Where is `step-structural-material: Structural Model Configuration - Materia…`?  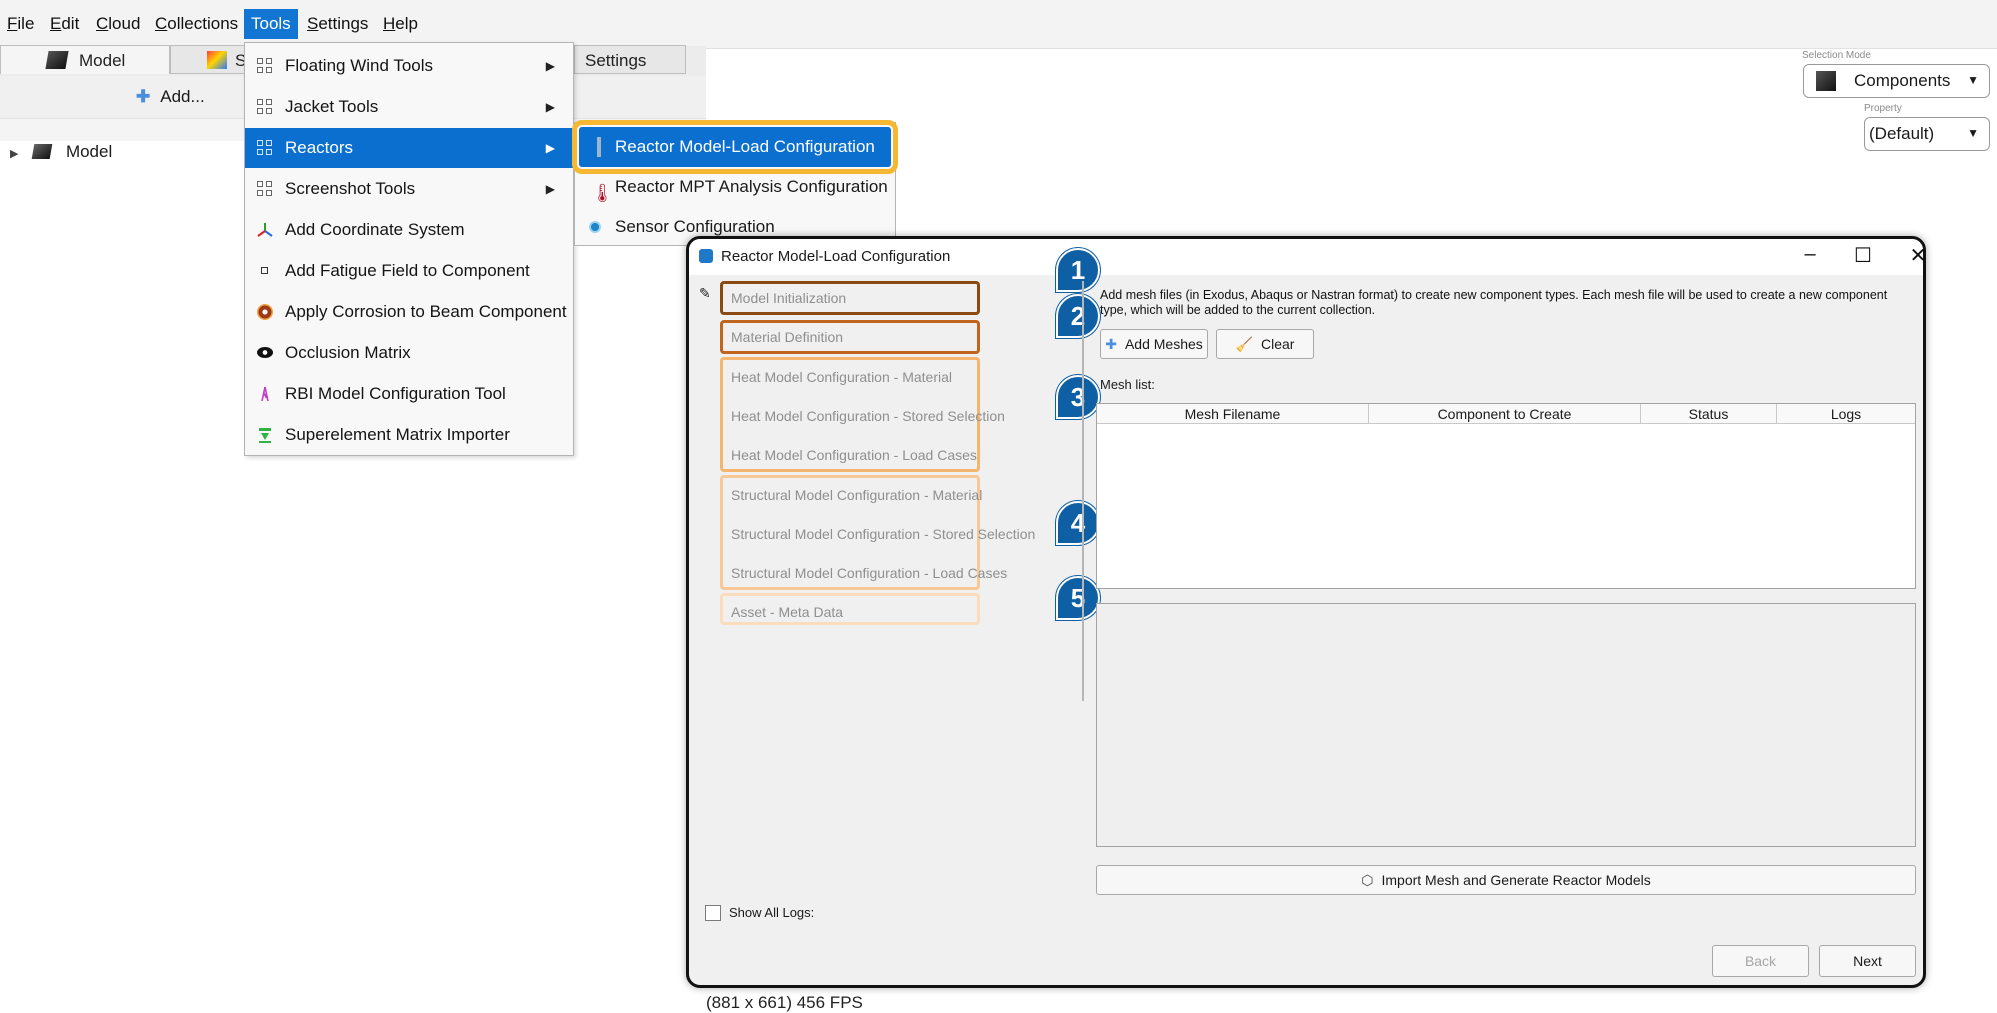
step-structural-material: Structural Model Configuration - Materia… is located at coordinates (884, 495).